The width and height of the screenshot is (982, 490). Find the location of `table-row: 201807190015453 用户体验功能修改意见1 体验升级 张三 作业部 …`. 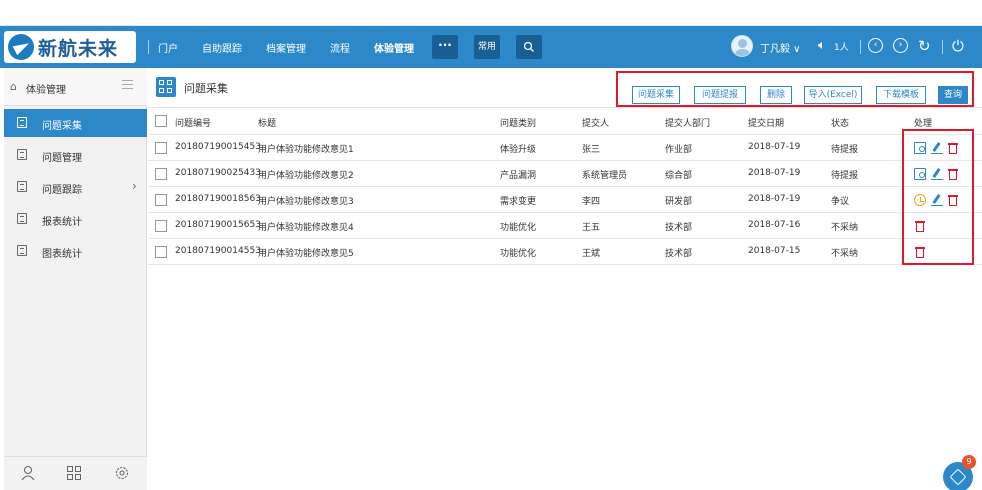

table-row: 201807190015453 用户体验功能修改意见1 体验升级 张三 作业部 … is located at coordinates (565, 148).